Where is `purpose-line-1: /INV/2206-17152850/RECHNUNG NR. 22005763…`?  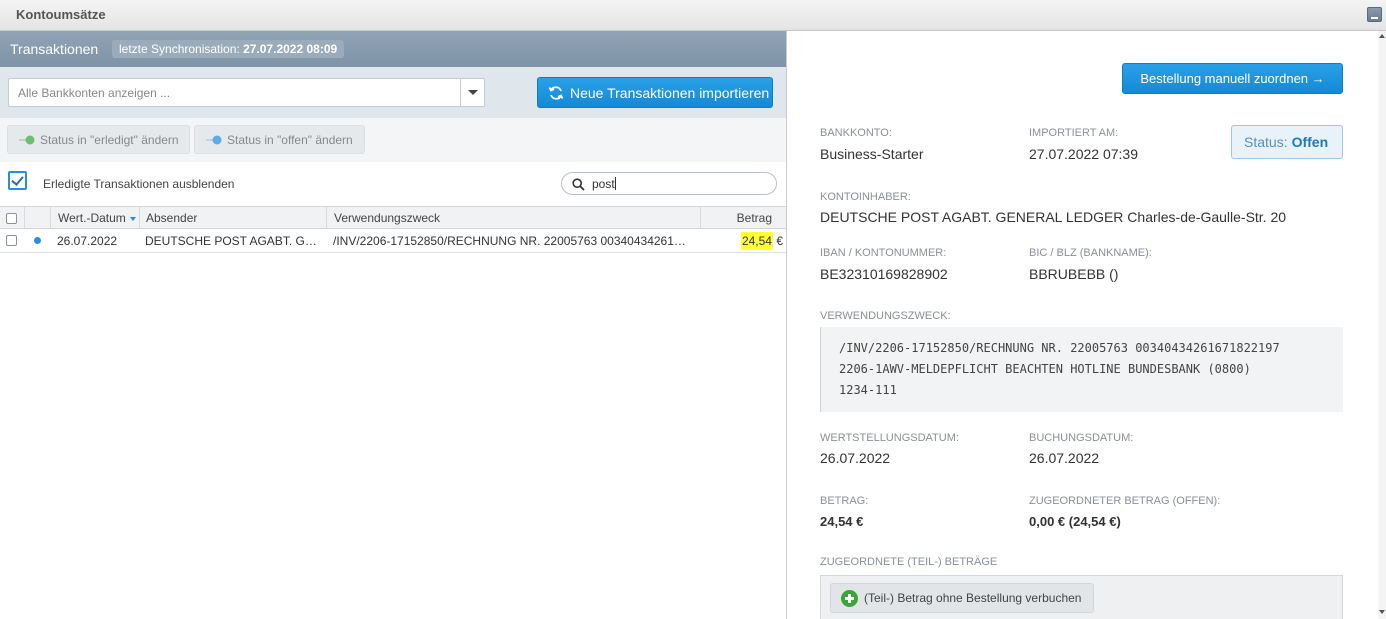
purpose-line-1: /INV/2206-17152850/RECHNUNG NR. 22005763… is located at coordinates (1059, 348).